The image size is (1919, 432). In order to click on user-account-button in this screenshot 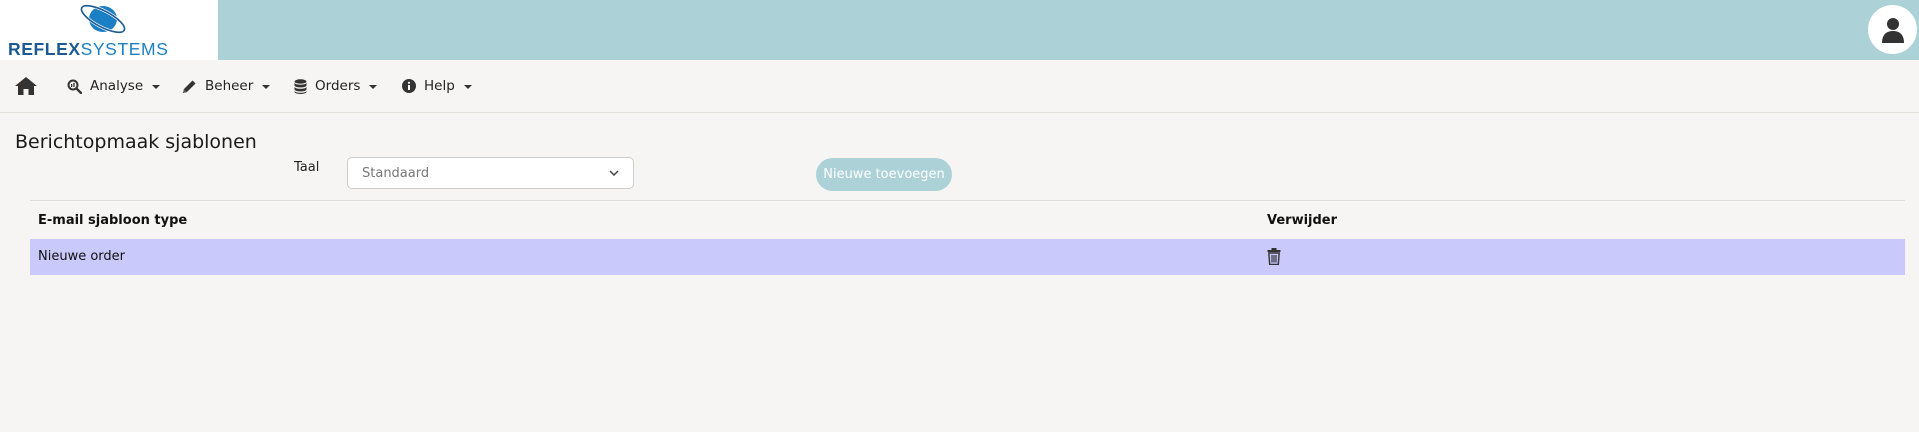, I will do `click(1892, 29)`.